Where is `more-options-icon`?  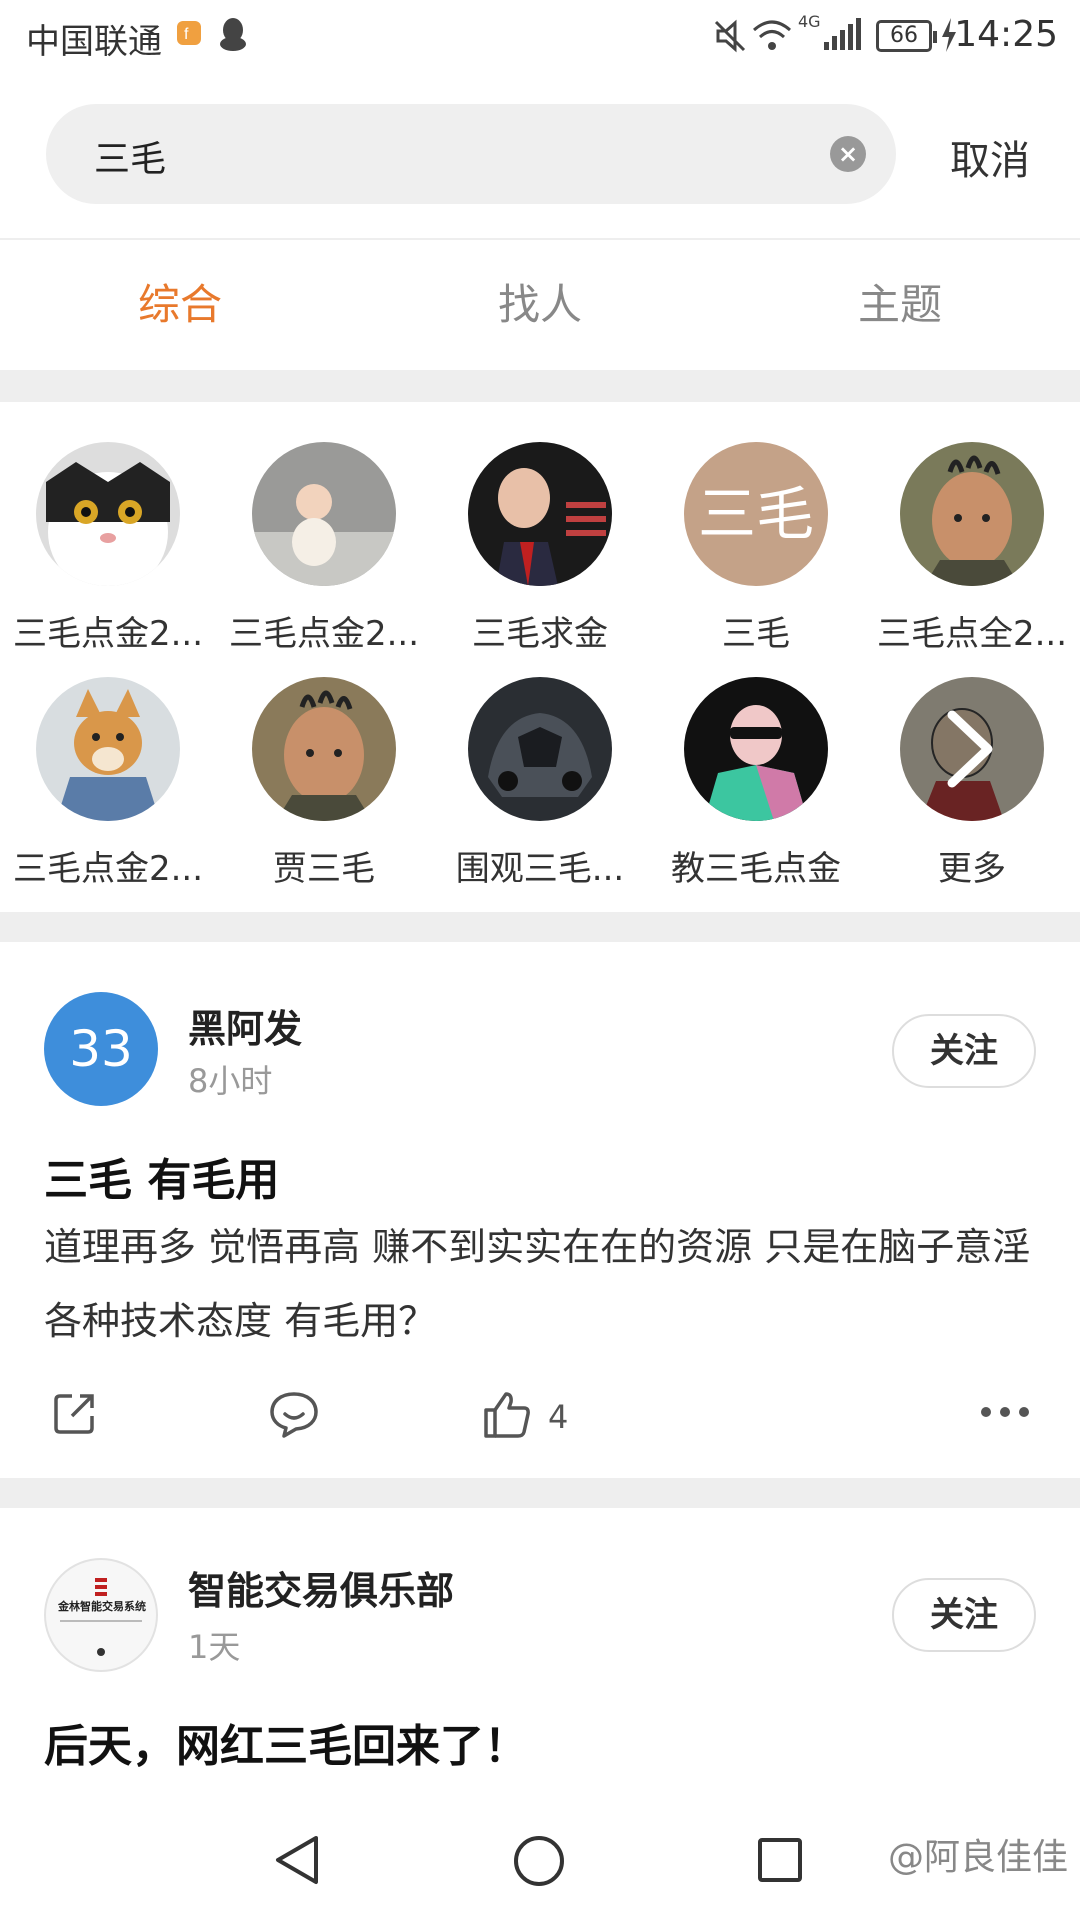 more-options-icon is located at coordinates (1005, 1414).